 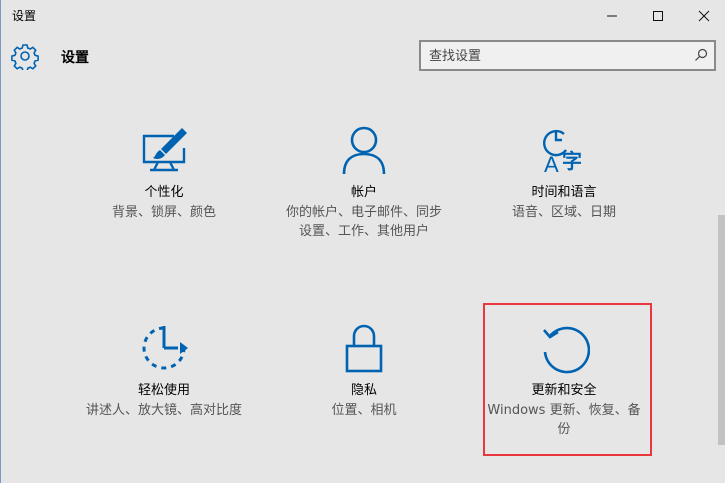 What do you see at coordinates (24, 16) in the screenshot?
I see `window-title: 设置` at bounding box center [24, 16].